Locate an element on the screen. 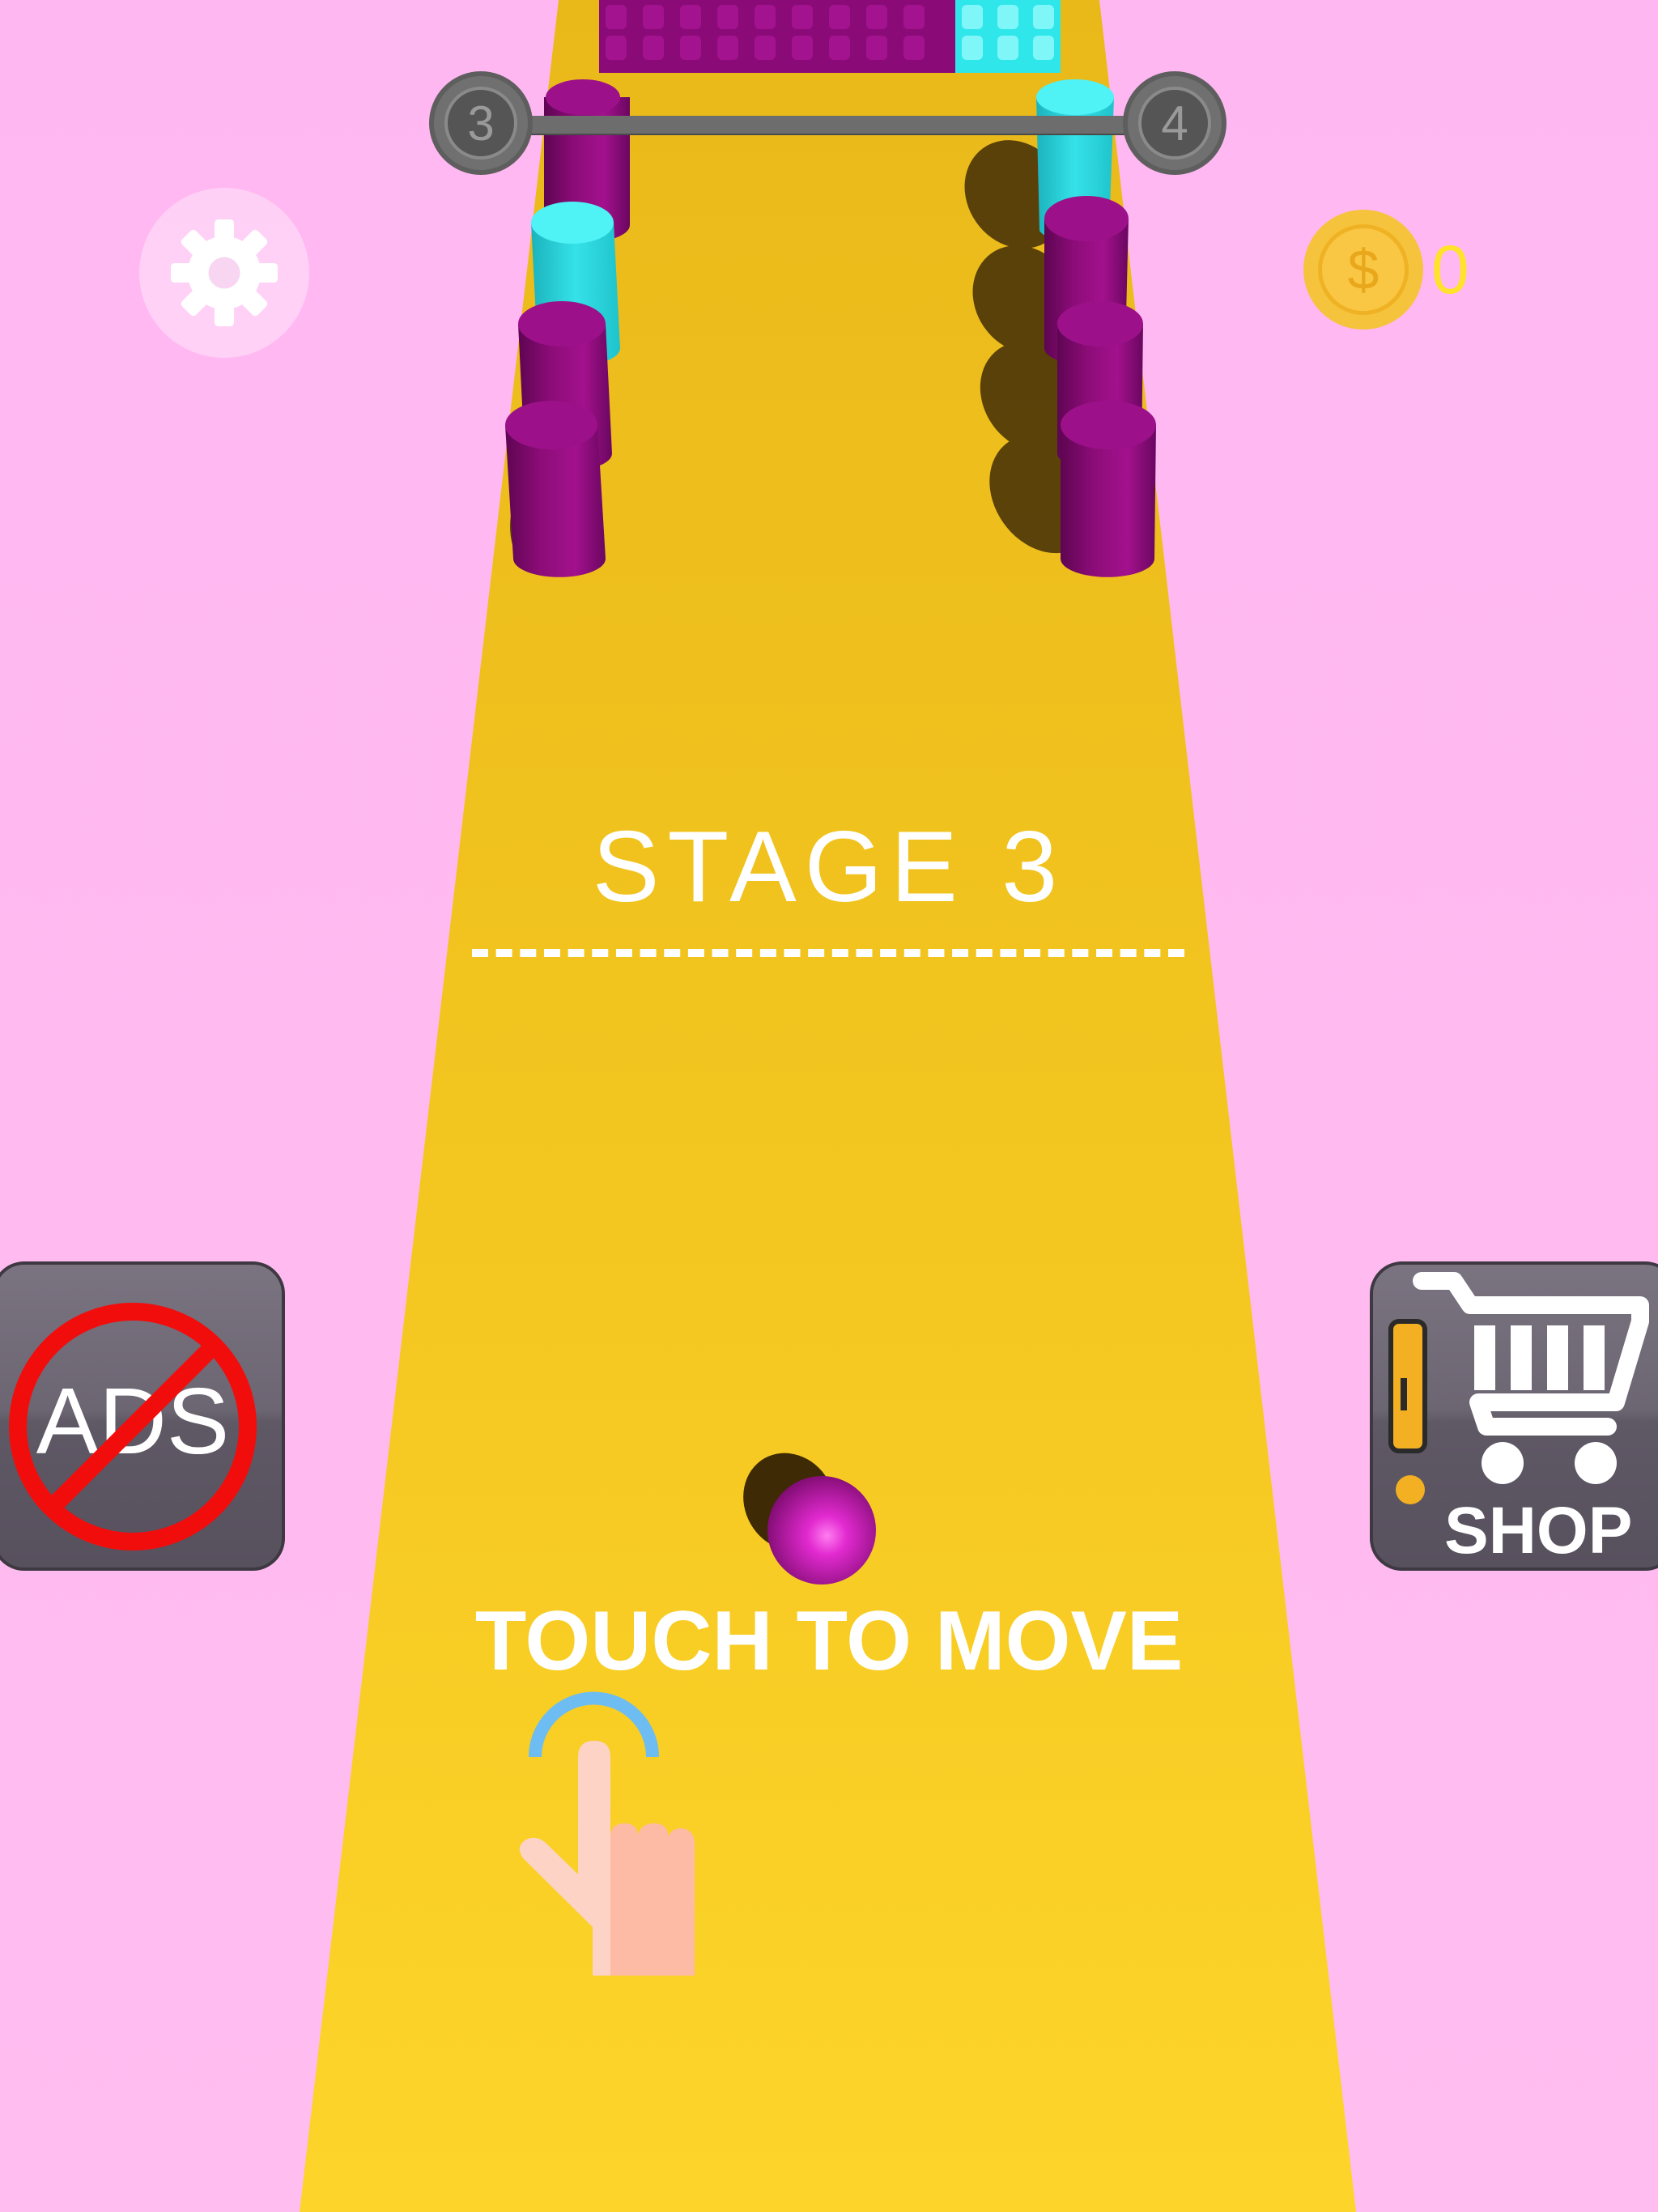  current-level-indicator: 3 is located at coordinates (481, 123).